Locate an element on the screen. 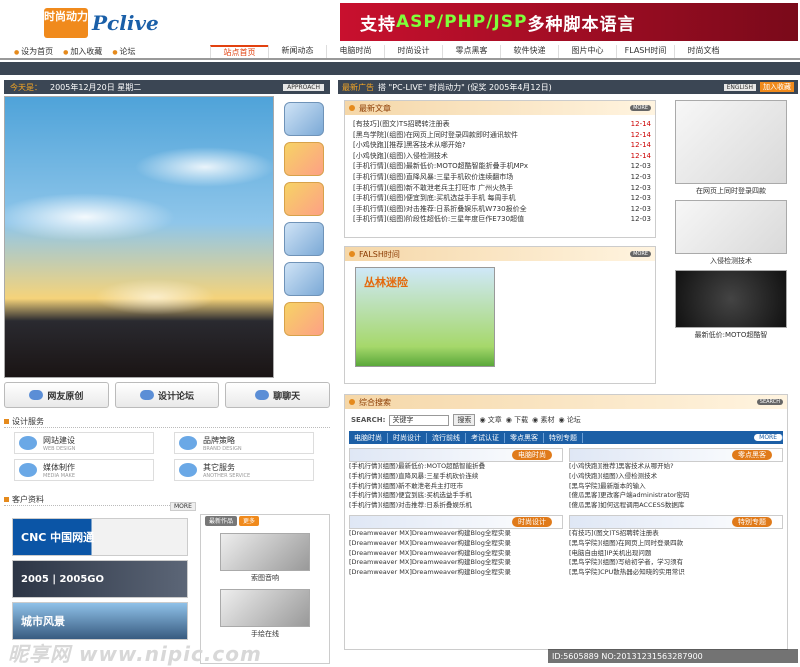 This screenshot has height=667, width=800. category-item: [手机行情](组图)新不敢泄老兵主打旺市 is located at coordinates (456, 487).